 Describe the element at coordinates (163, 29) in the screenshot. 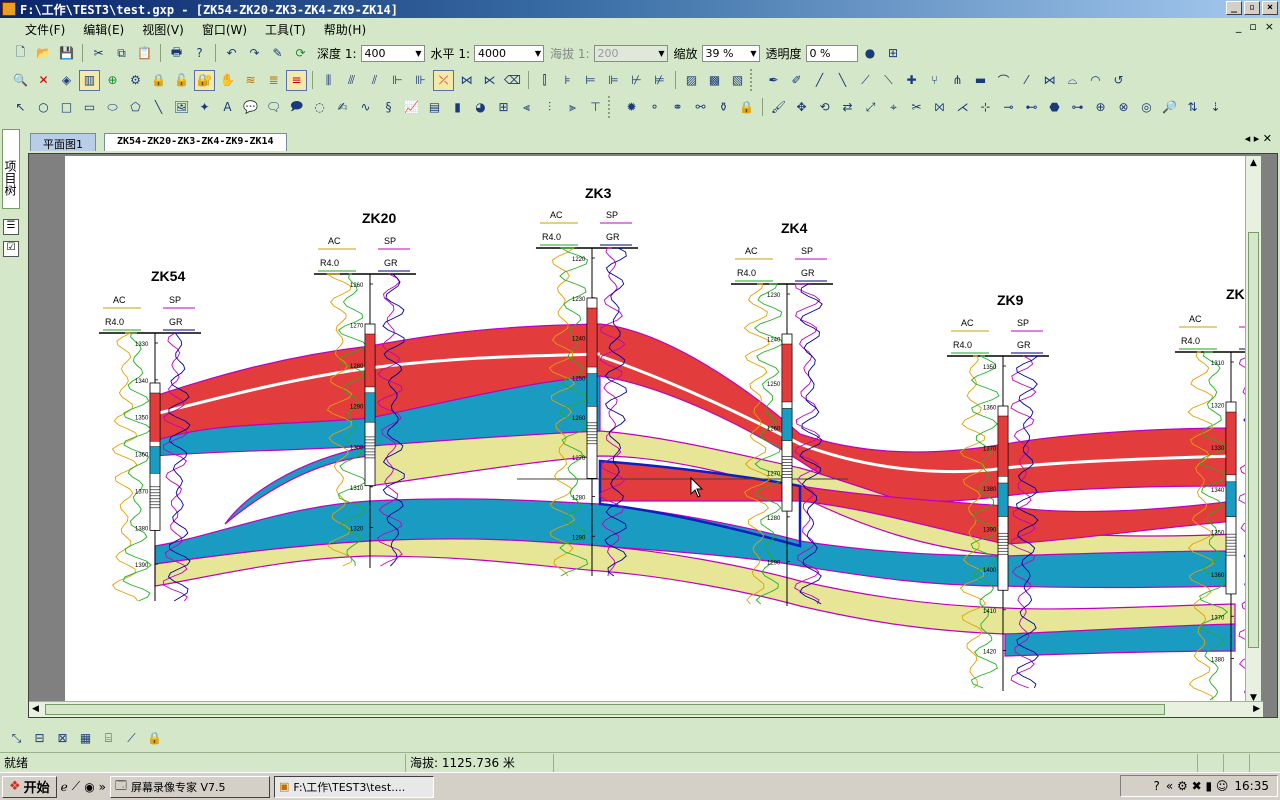

I see `menu-view: 视图(V)` at that location.